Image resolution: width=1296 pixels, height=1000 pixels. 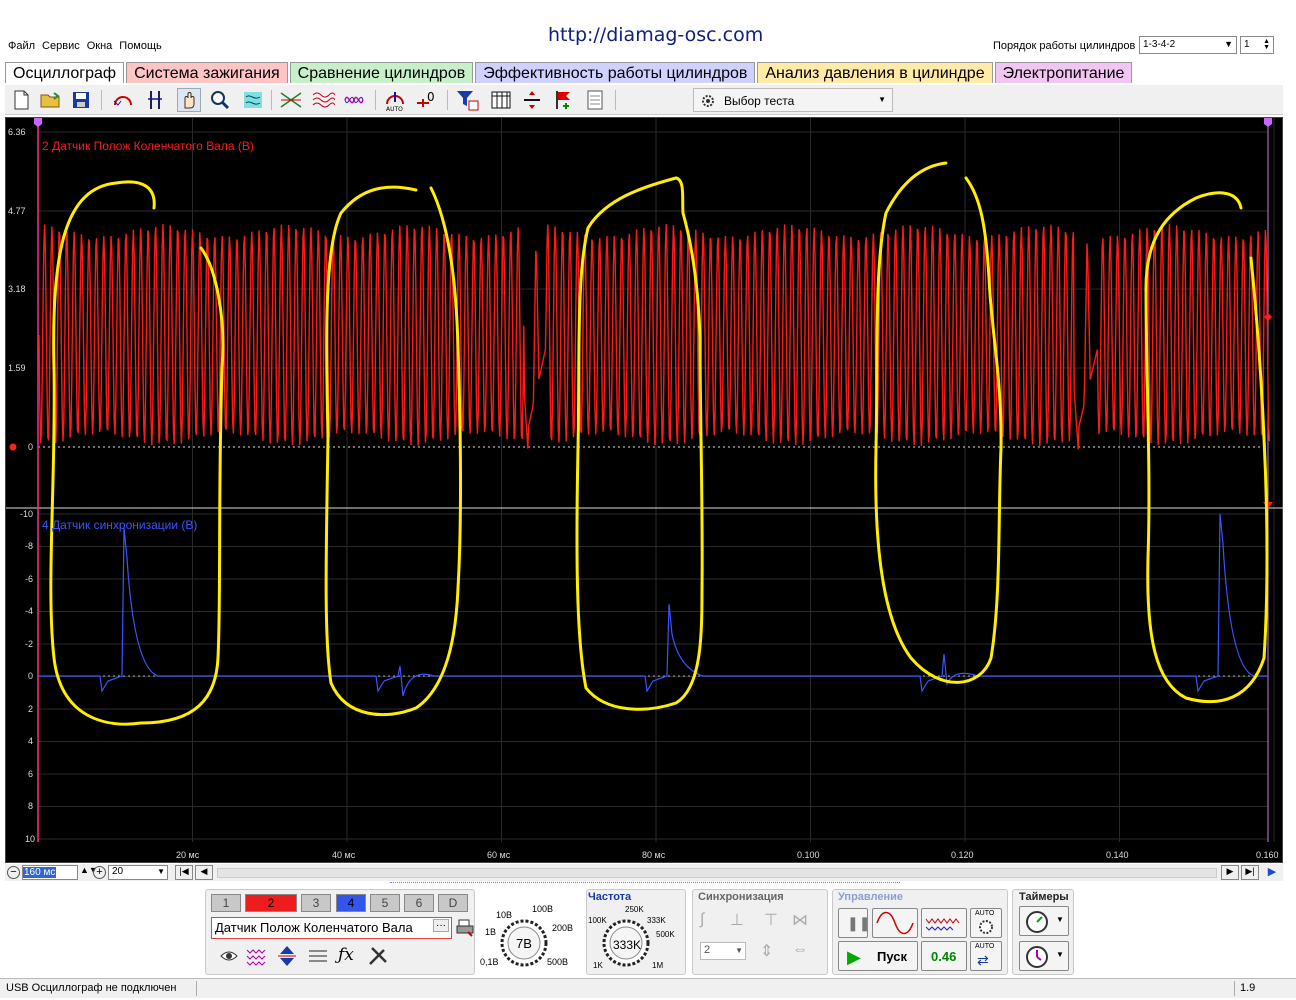 What do you see at coordinates (257, 957) in the screenshot?
I see `noise-filter-icon` at bounding box center [257, 957].